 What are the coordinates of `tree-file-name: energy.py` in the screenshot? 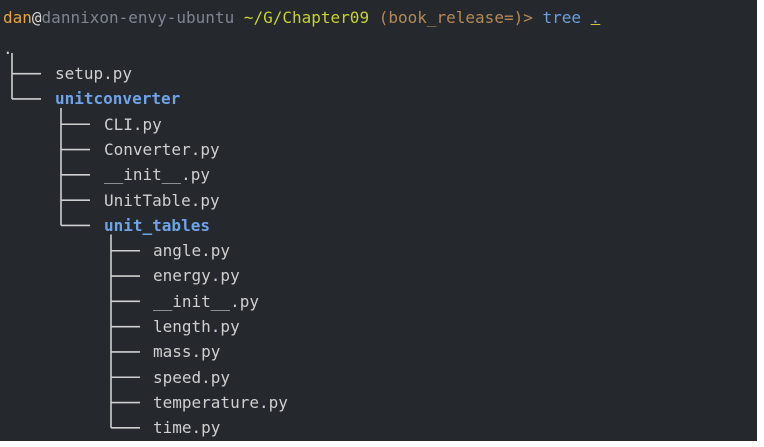 It's located at (196, 276).